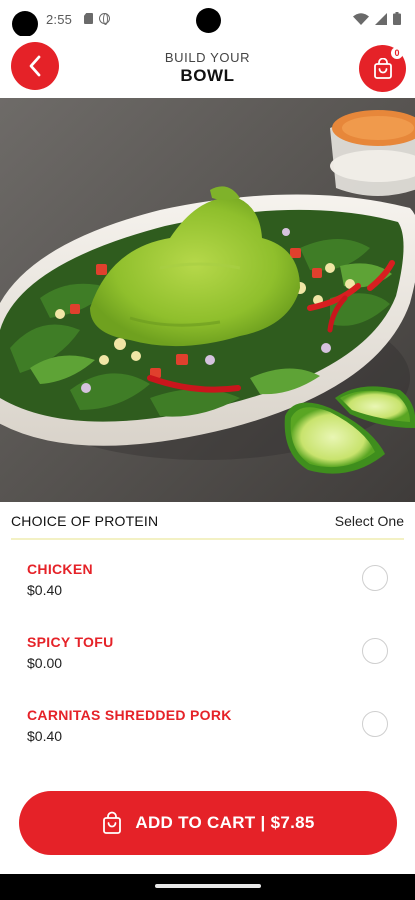 The height and width of the screenshot is (900, 415). Describe the element at coordinates (104, 19) in the screenshot. I see `globe-icon` at that location.